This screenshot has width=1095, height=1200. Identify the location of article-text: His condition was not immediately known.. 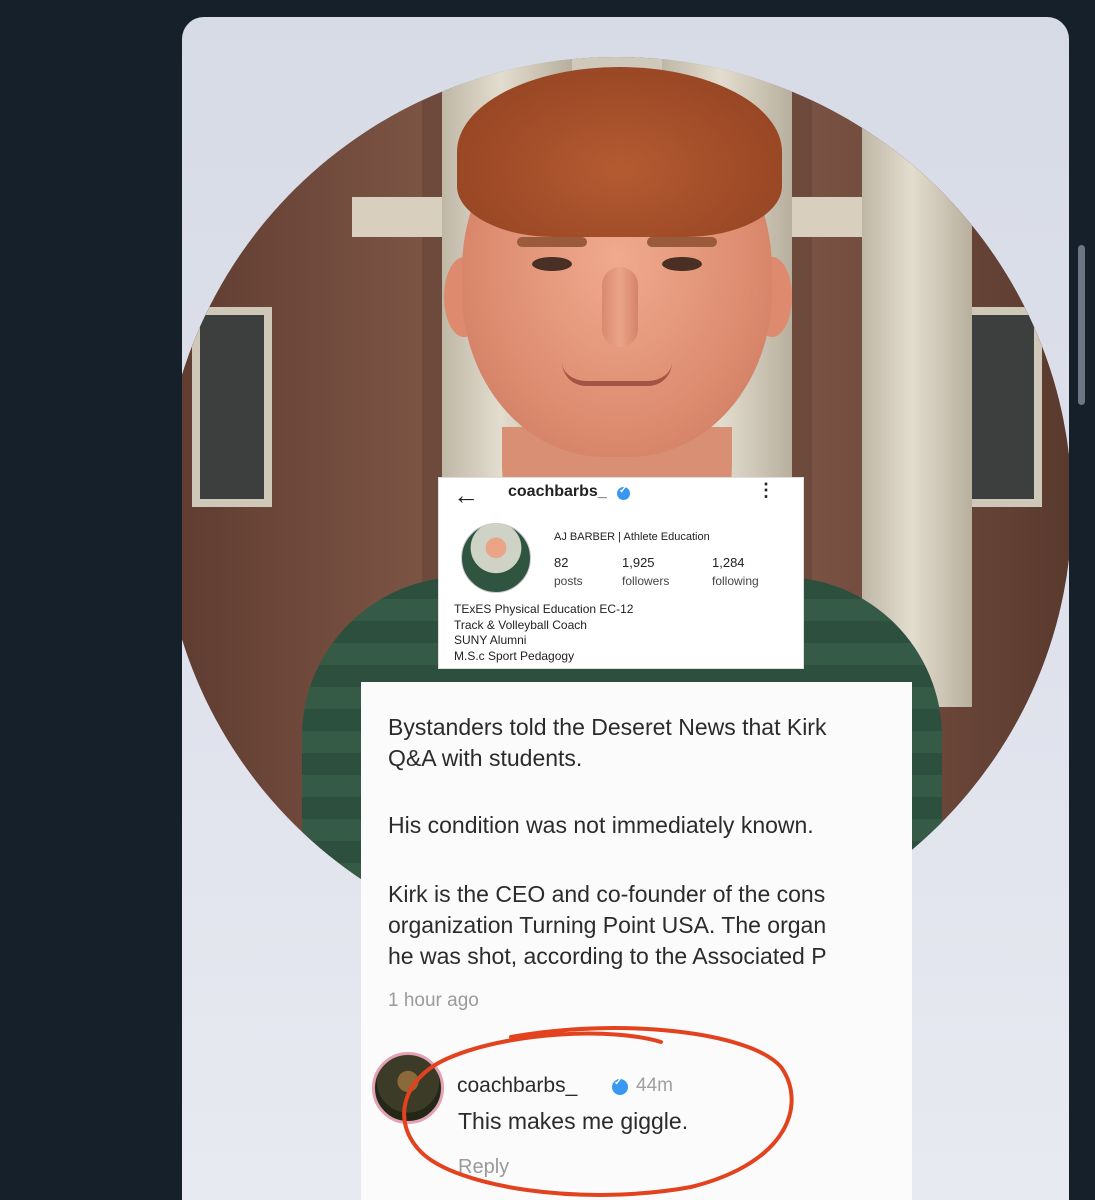
(601, 825).